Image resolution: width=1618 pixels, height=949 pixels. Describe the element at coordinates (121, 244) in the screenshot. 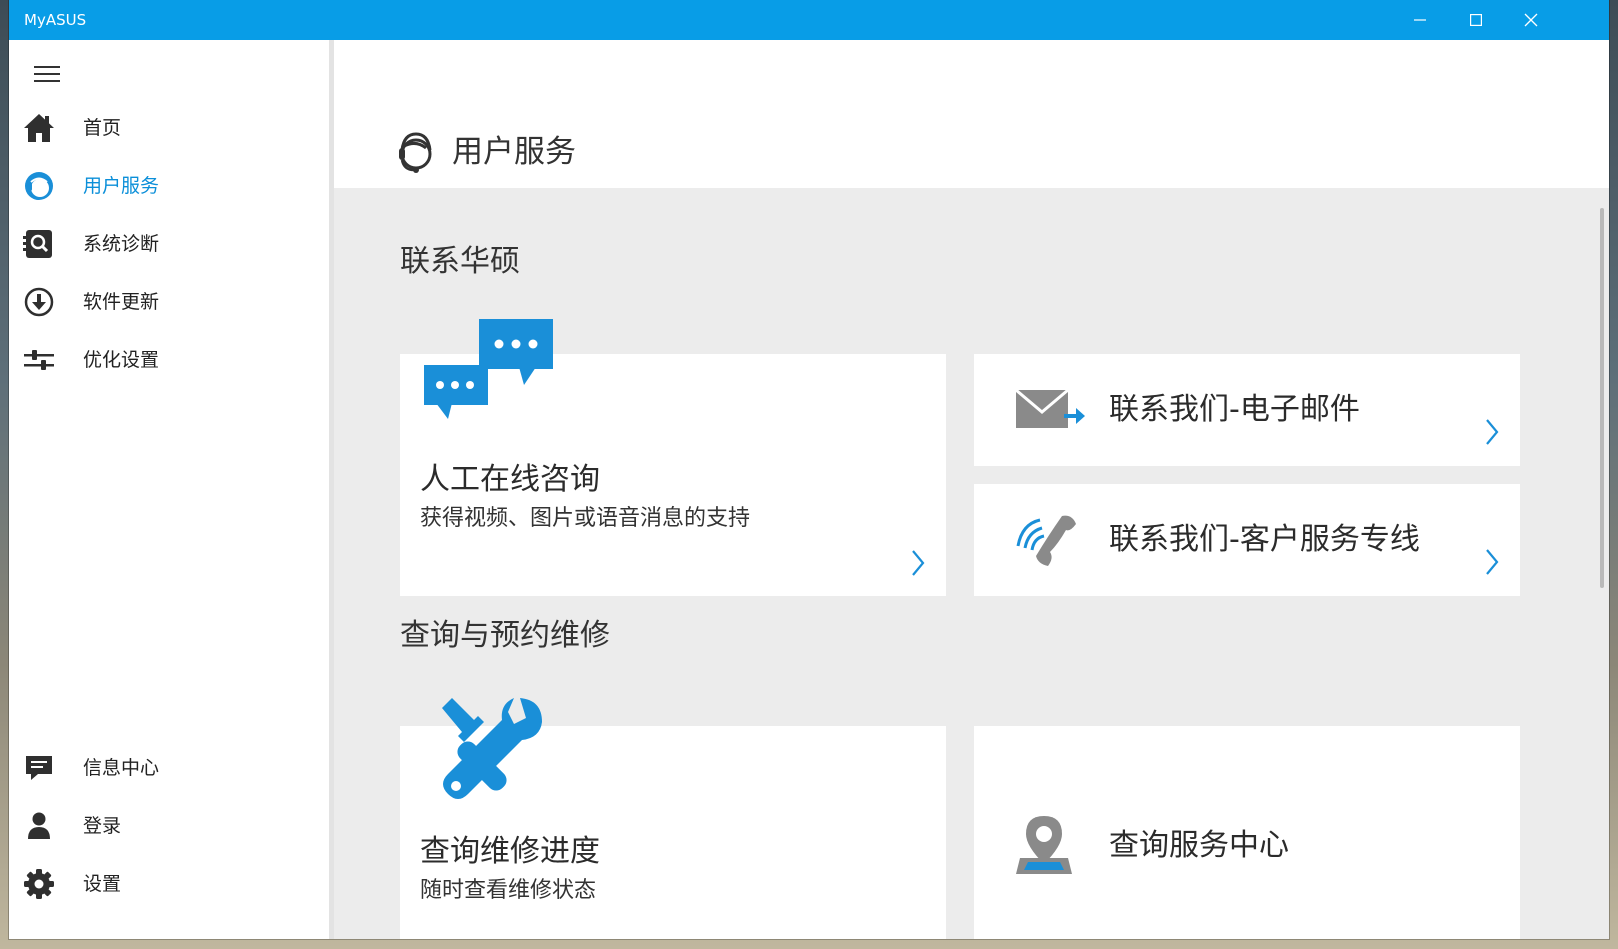

I see `sidebar-item-label: 系统诊断` at that location.